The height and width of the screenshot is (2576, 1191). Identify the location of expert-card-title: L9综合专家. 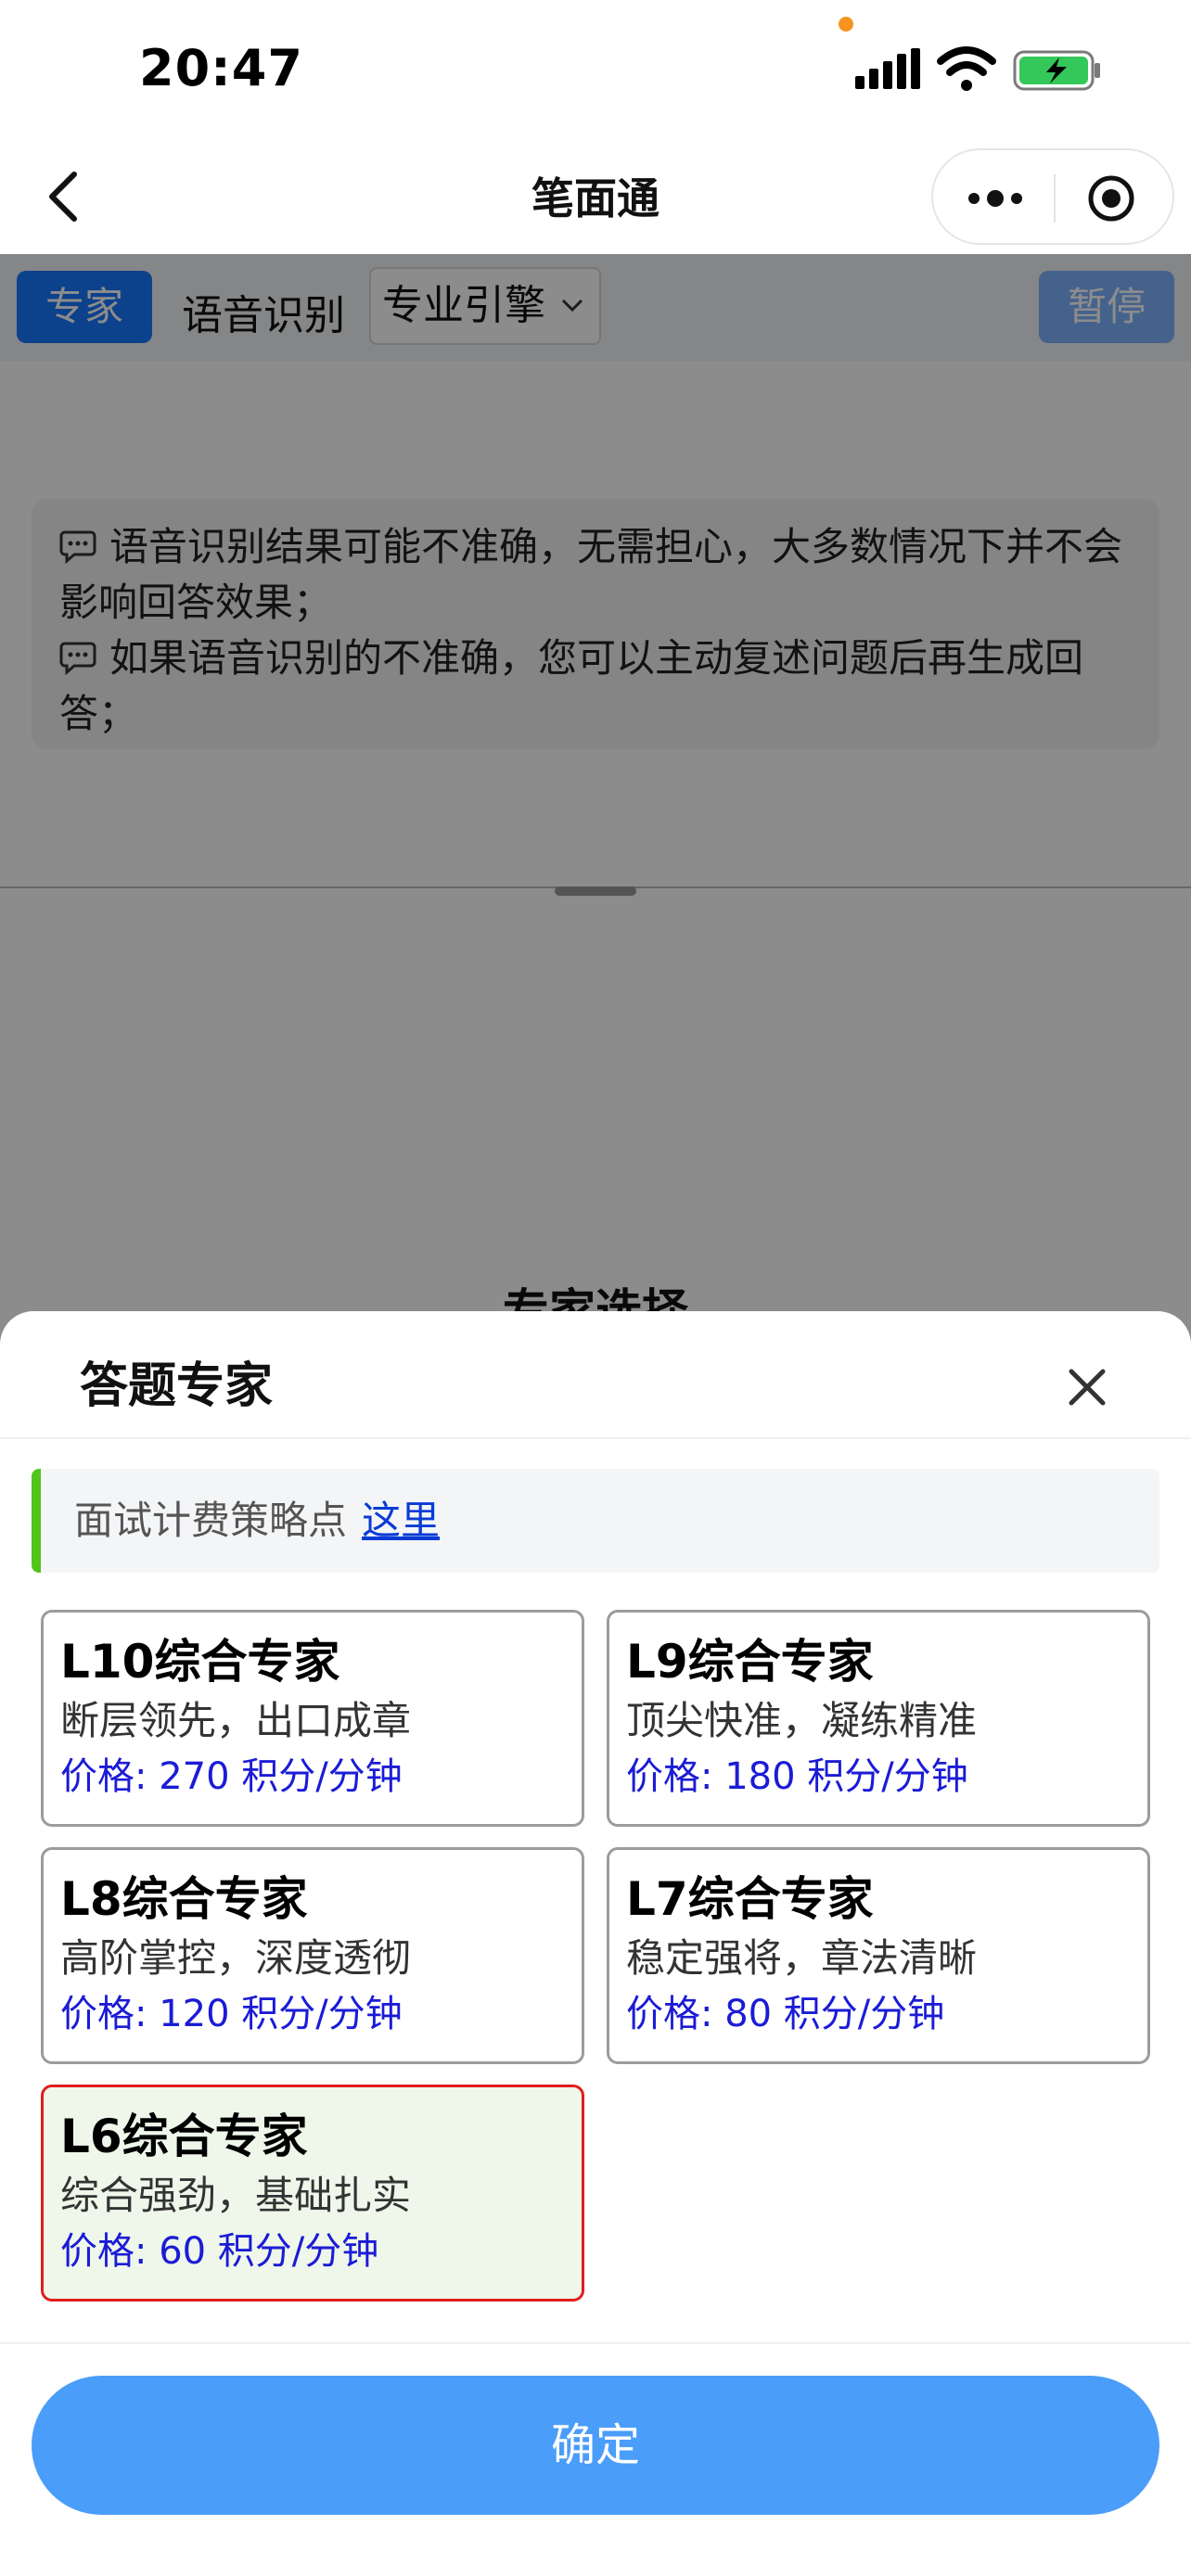
(750, 1662).